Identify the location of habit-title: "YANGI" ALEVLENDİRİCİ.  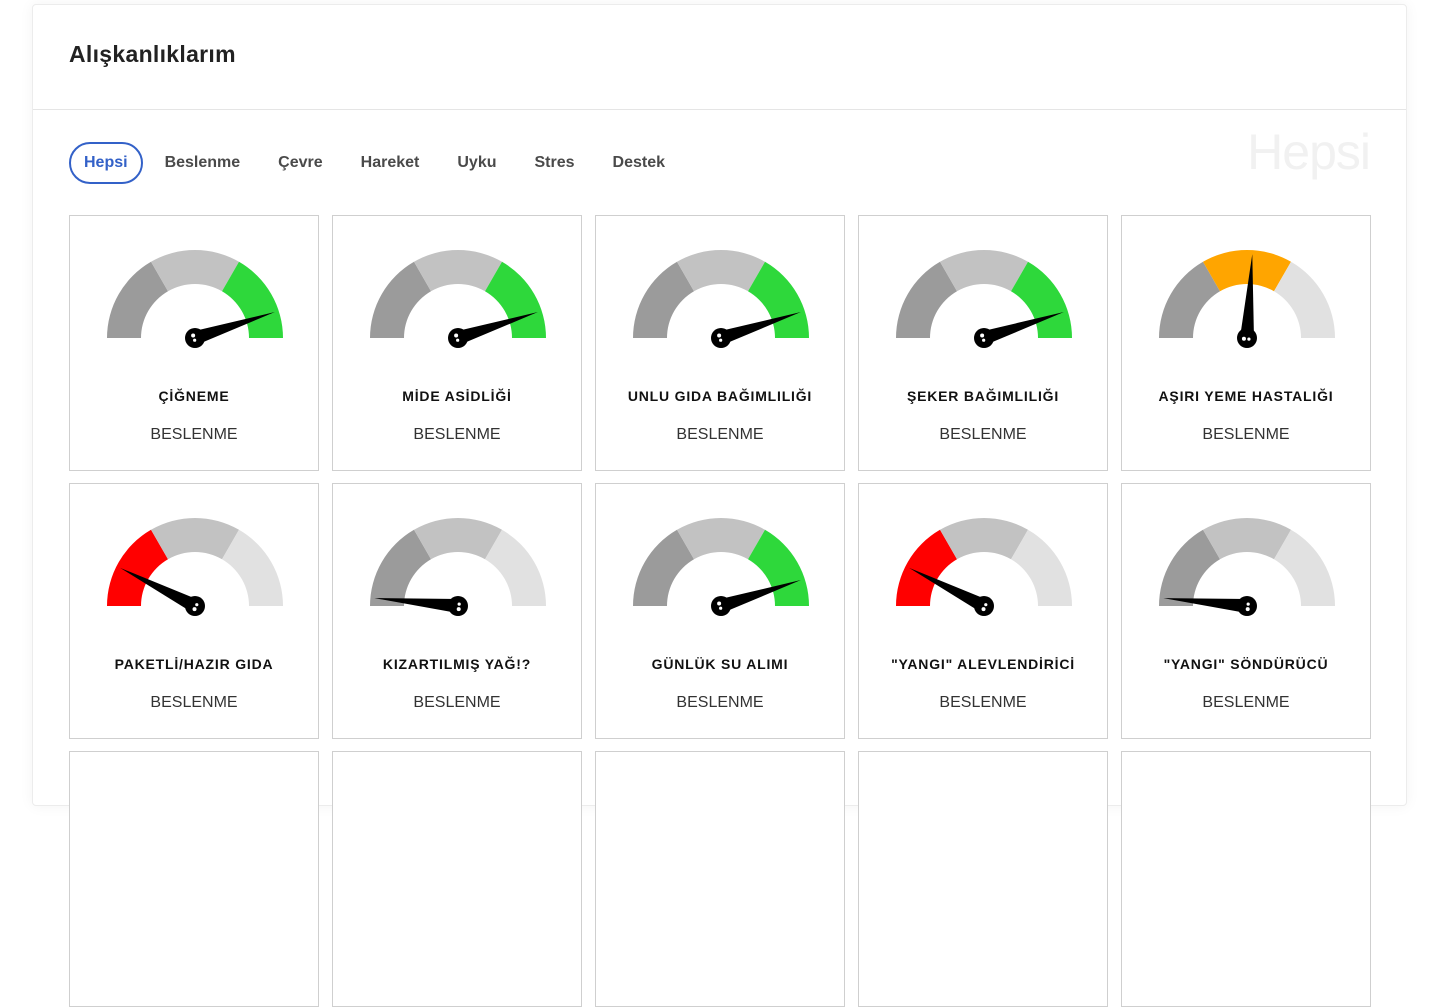
(983, 664).